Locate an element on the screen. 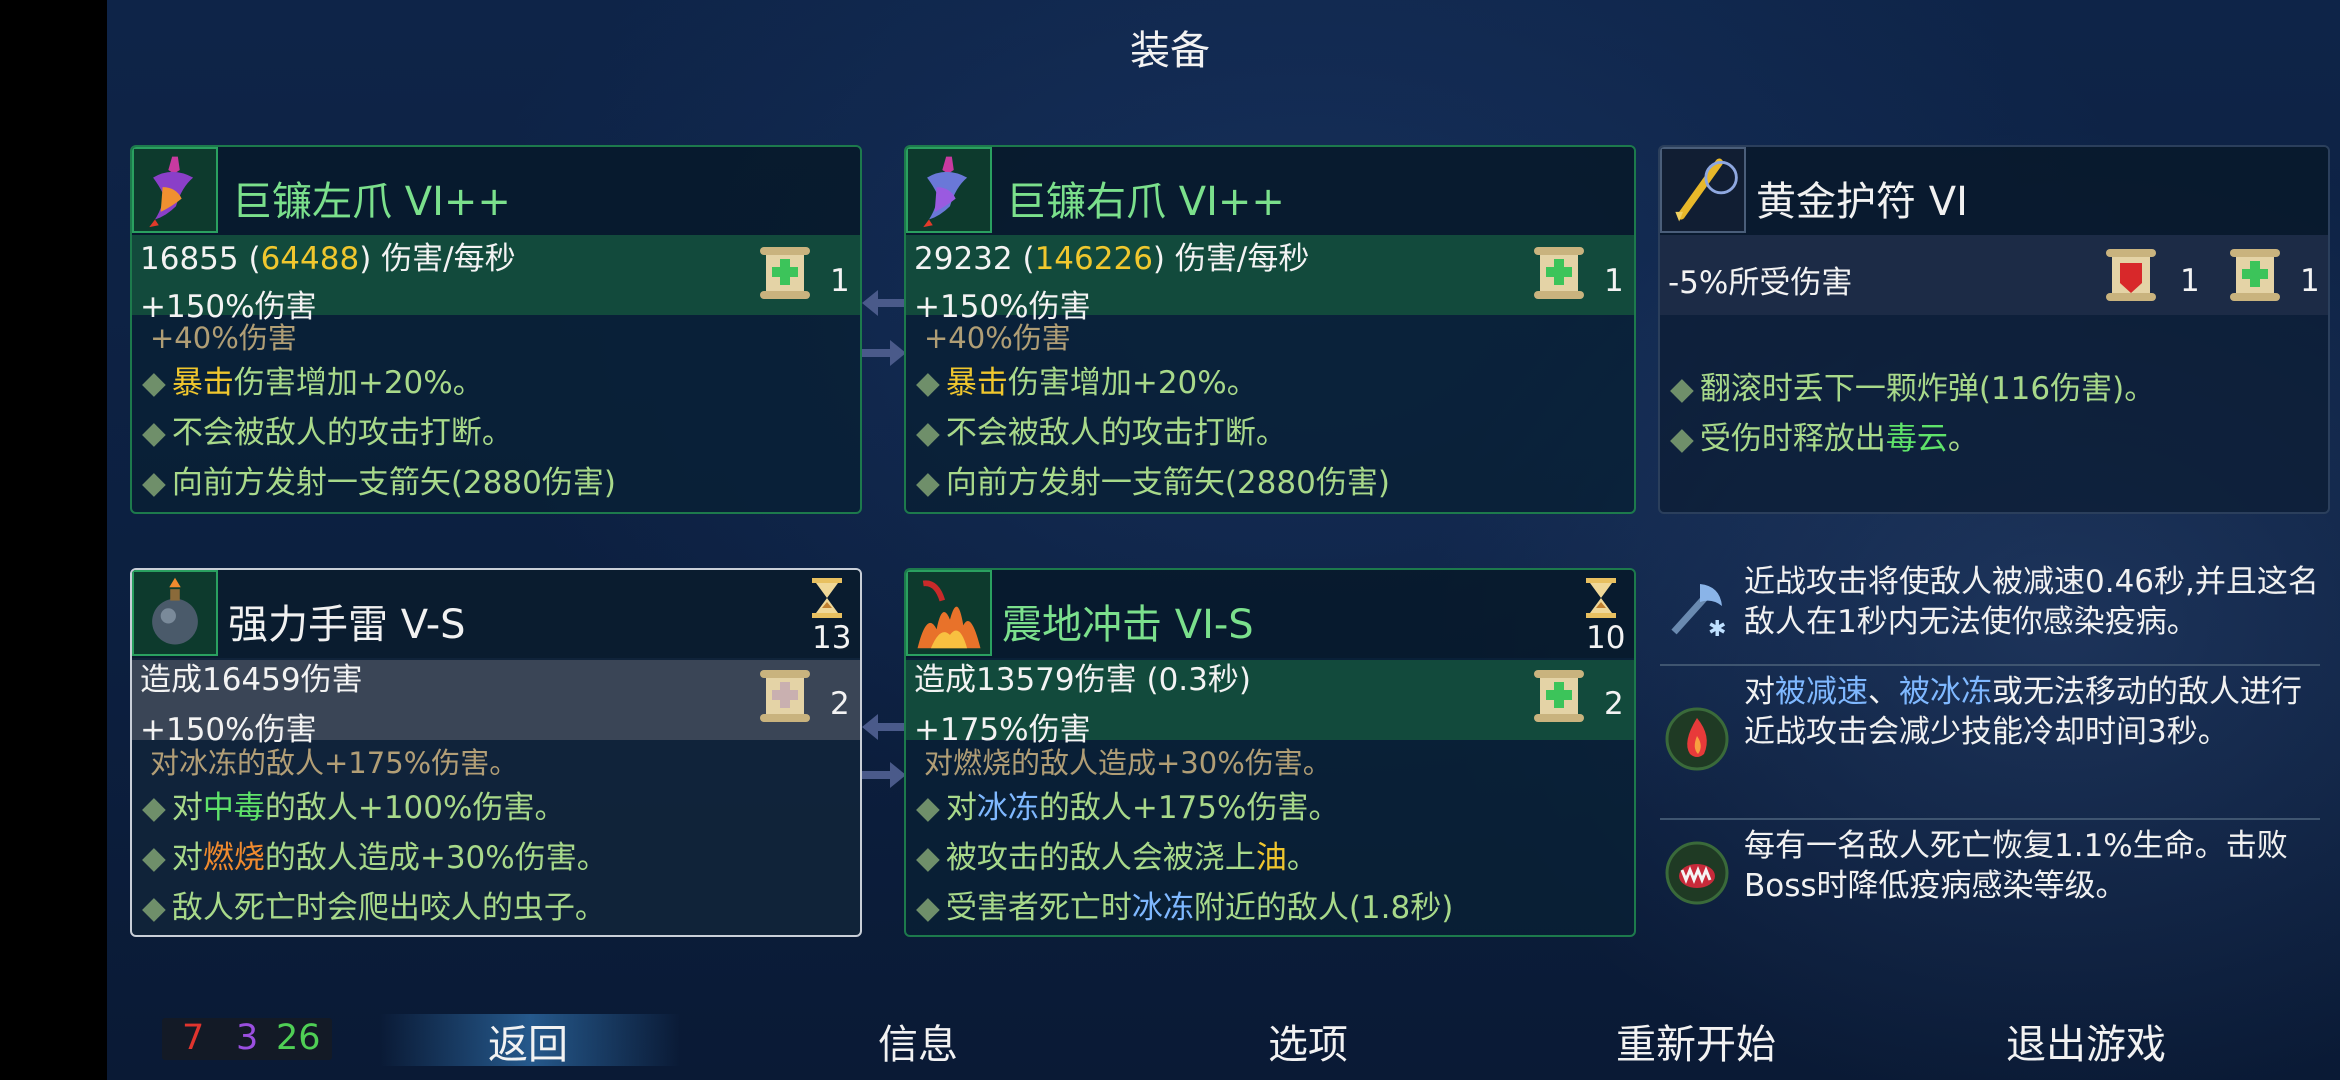 The width and height of the screenshot is (2340, 1080). mutation-row: ✱ 近战攻击将使敌人被减速0.46秒,并且这名敌人在1秒内无法使你感染疫病。 is located at coordinates (1990, 612).